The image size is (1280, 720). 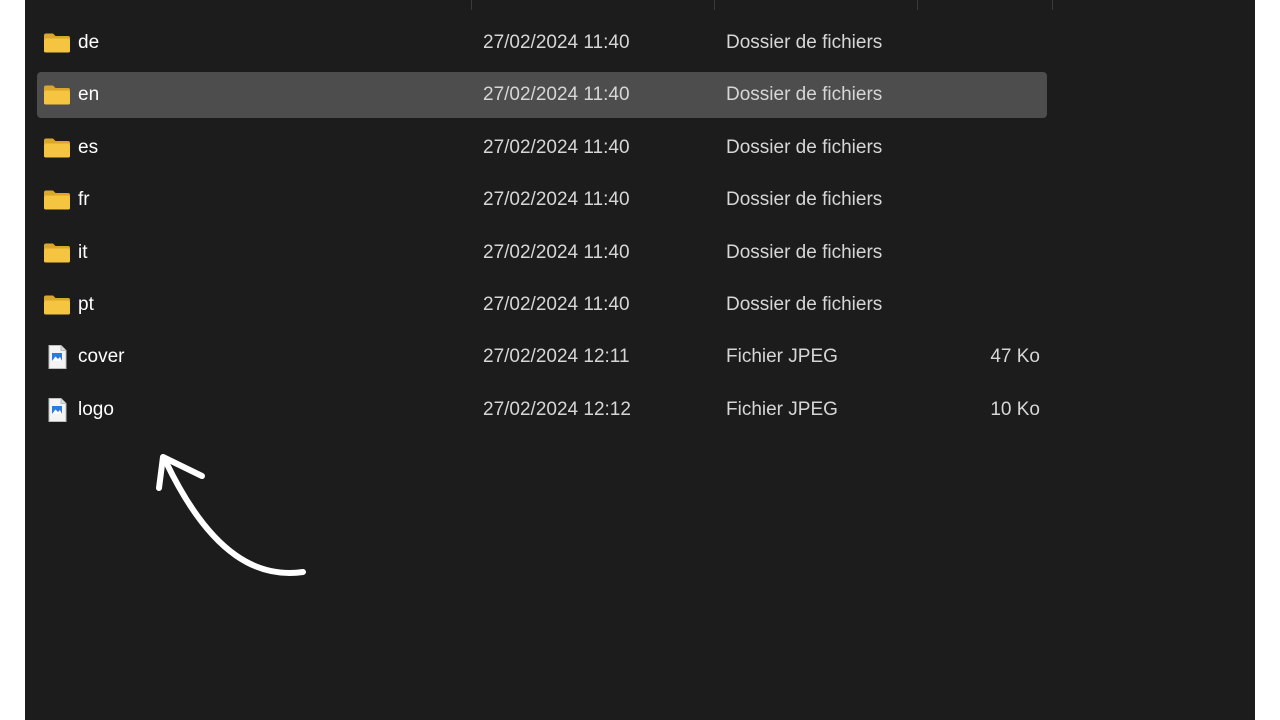 I want to click on folder-row: es 27/02/2024 11:40 Dossier de fichiers, so click(x=542, y=148).